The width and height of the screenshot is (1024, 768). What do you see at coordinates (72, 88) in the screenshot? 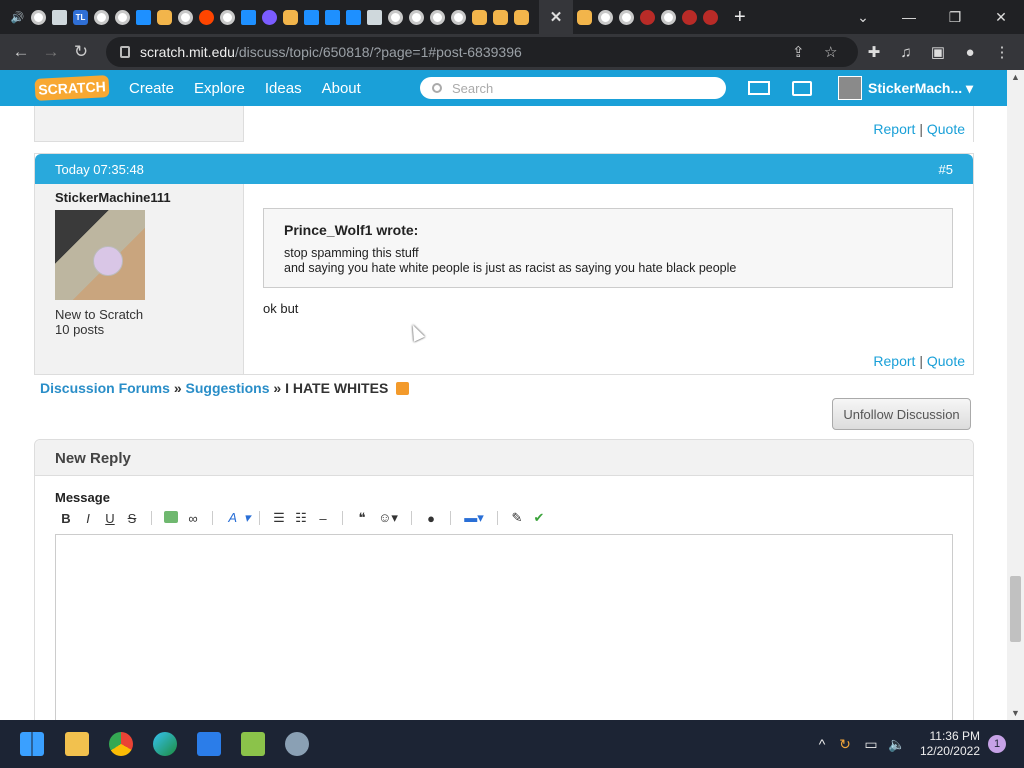
I see `scratch-logo: SCRATCH` at bounding box center [72, 88].